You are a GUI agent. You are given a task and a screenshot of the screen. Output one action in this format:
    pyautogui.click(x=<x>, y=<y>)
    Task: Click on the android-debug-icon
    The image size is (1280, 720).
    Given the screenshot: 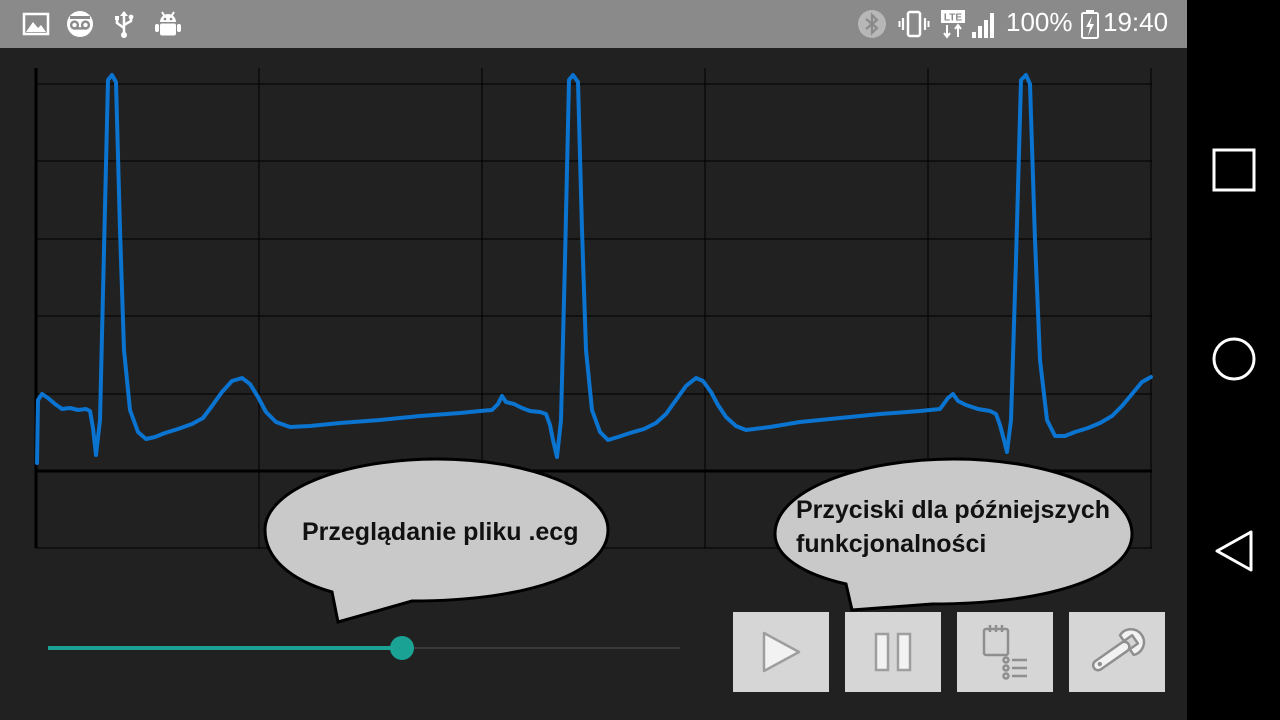 What is the action you would take?
    pyautogui.click(x=168, y=23)
    